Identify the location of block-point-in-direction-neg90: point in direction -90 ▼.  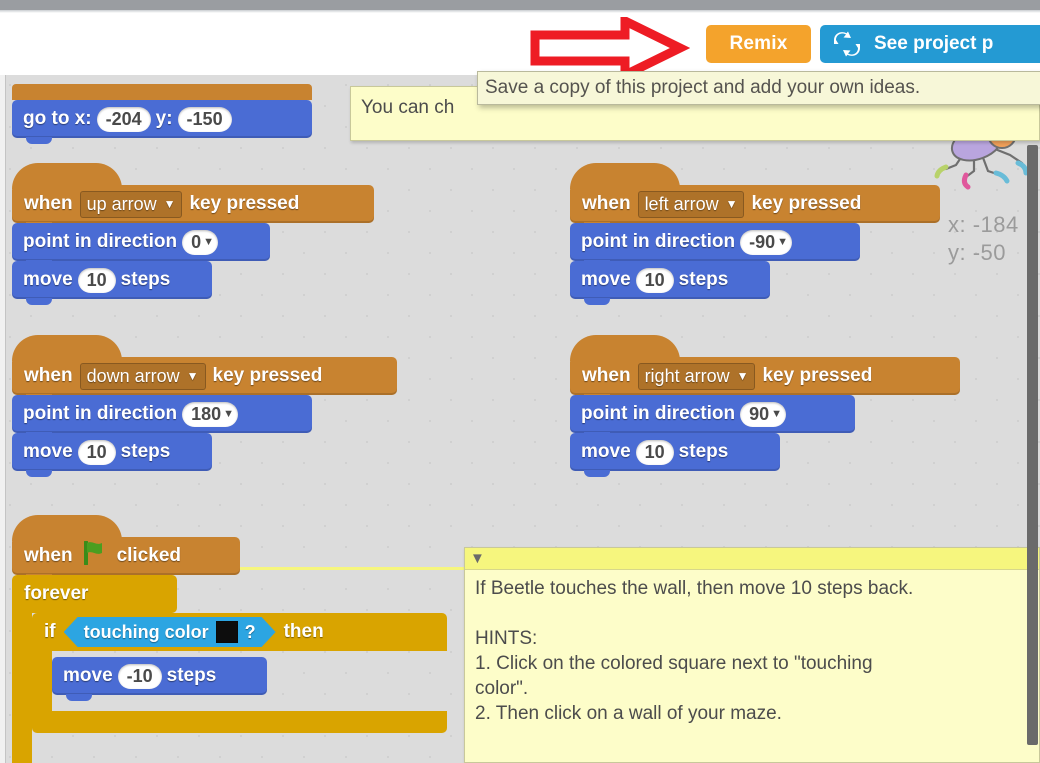
(715, 245).